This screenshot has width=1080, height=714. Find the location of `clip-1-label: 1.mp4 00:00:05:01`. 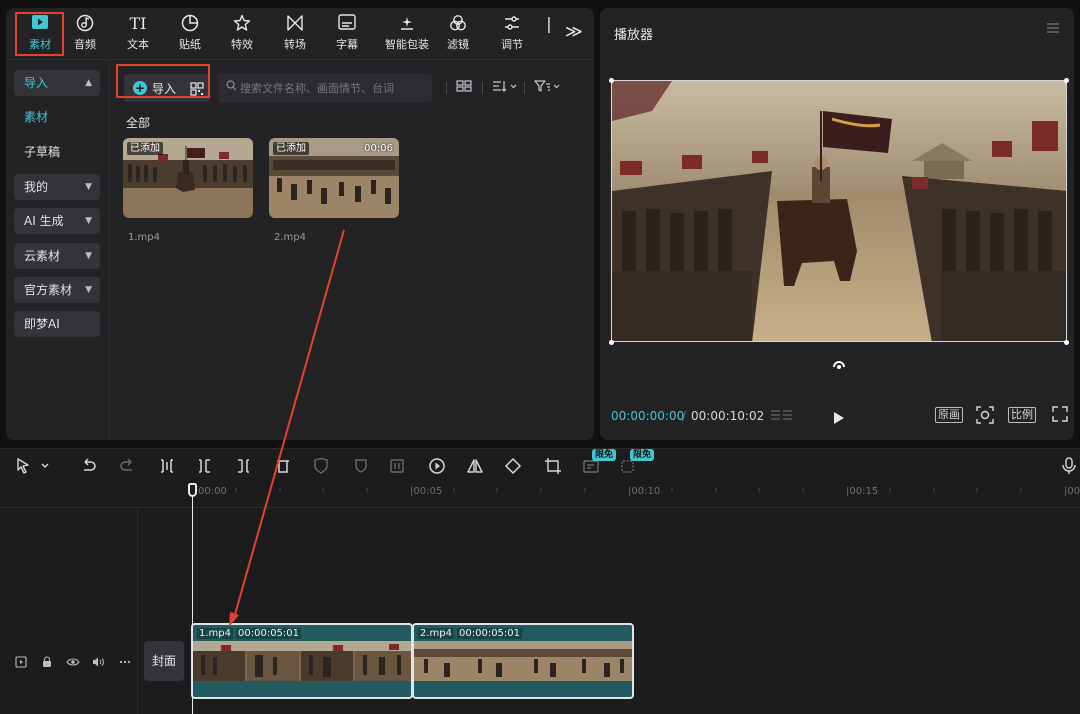

clip-1-label: 1.mp4 00:00:05:01 is located at coordinates (249, 633).